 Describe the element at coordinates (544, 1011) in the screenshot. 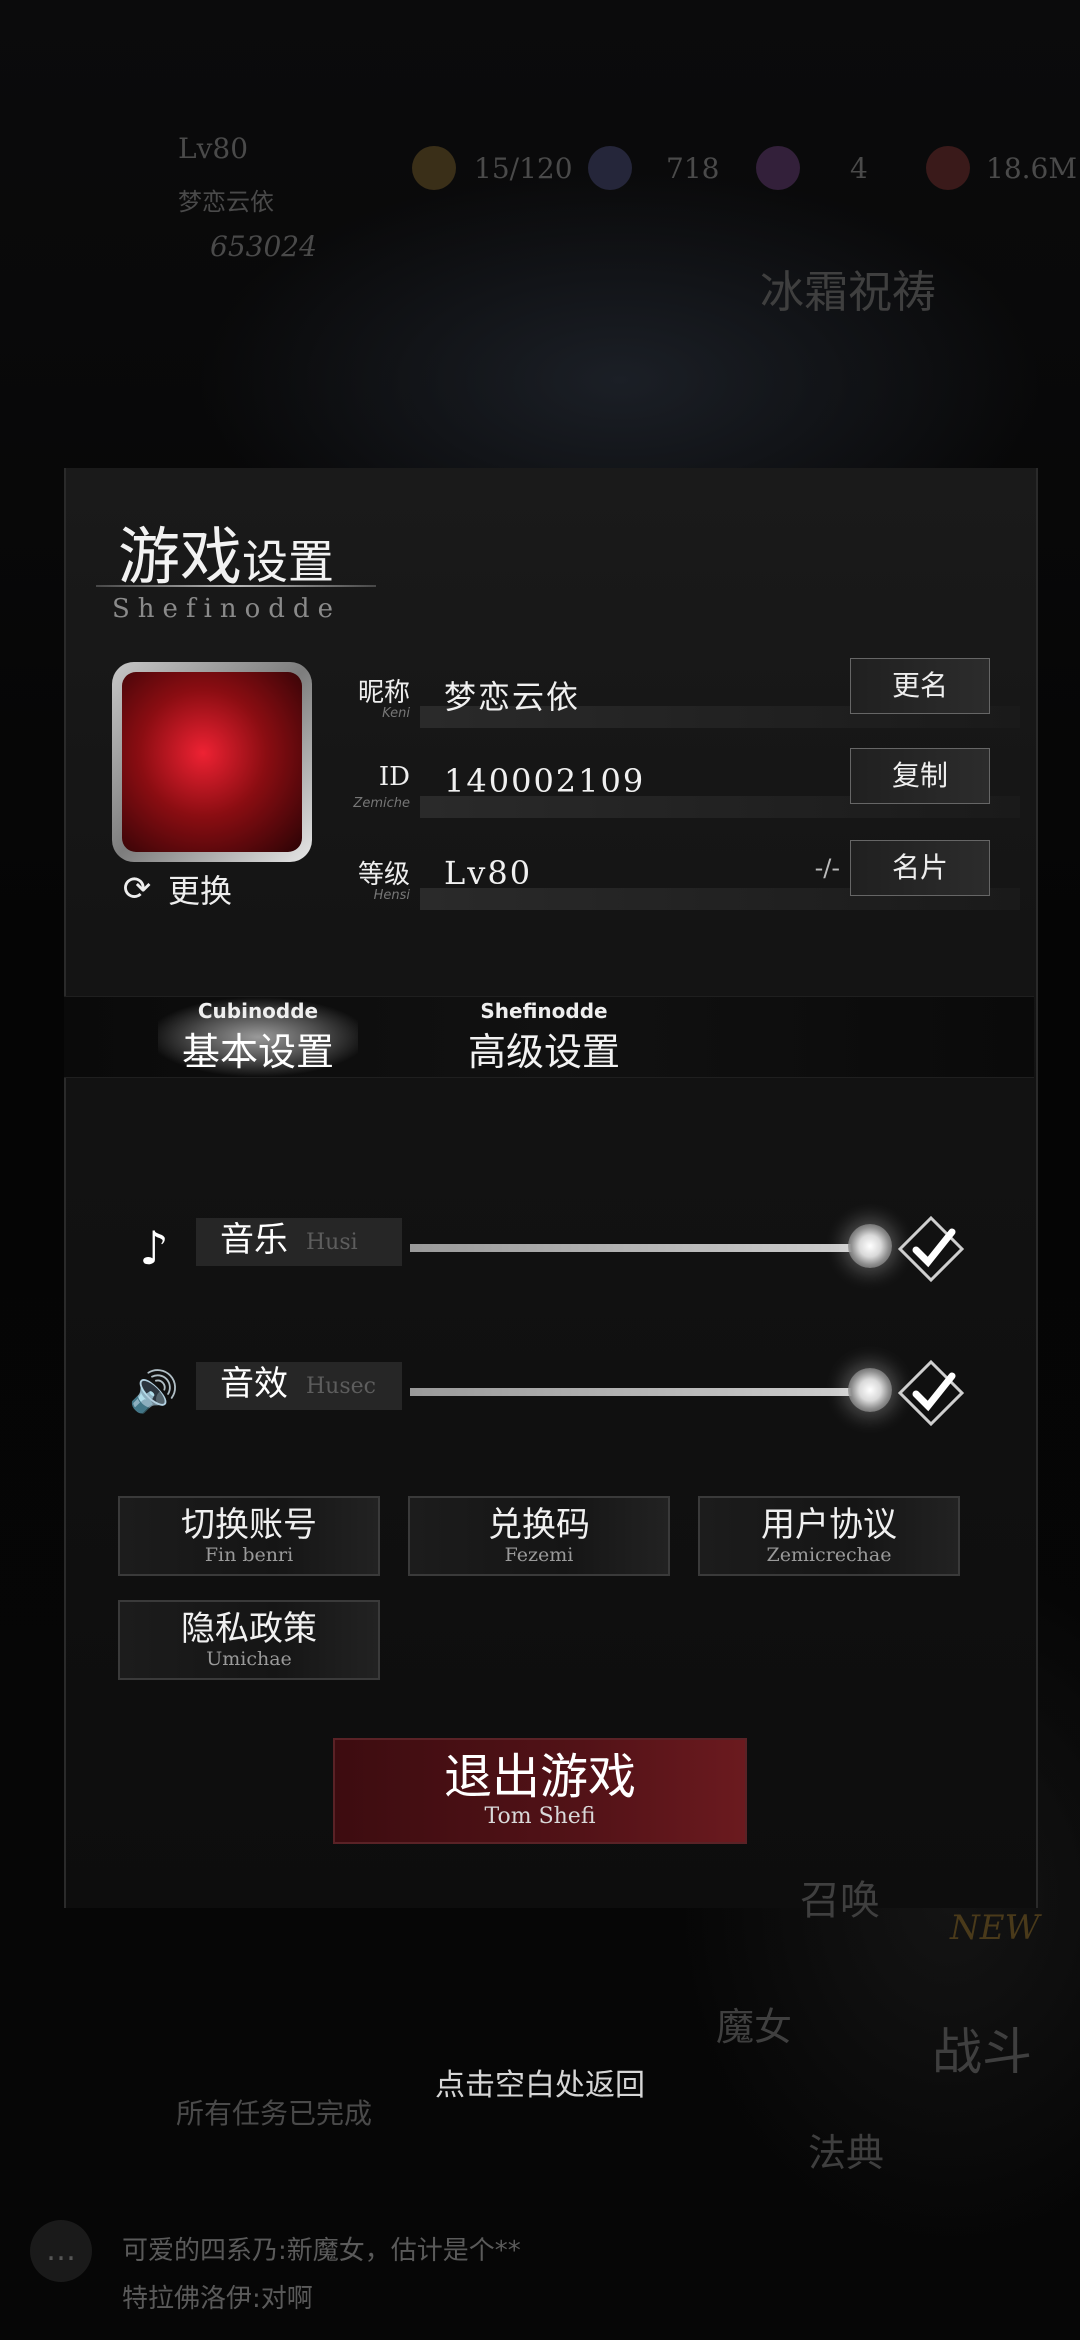

I see `tab-advanced-en: Shefinodde` at that location.